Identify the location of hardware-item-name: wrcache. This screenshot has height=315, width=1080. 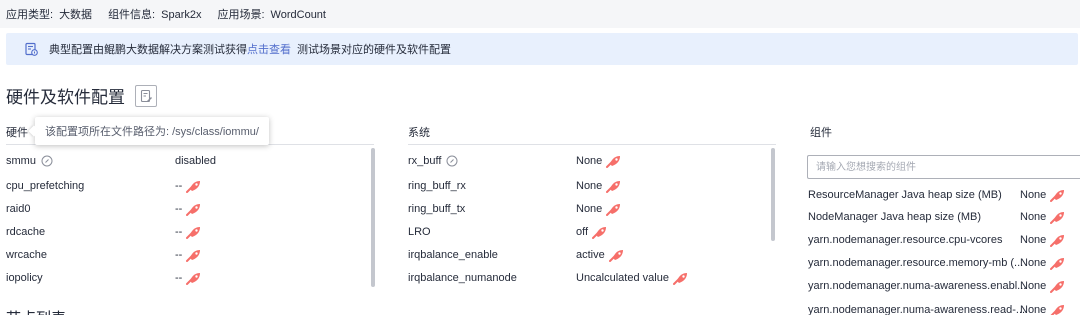
(26, 255).